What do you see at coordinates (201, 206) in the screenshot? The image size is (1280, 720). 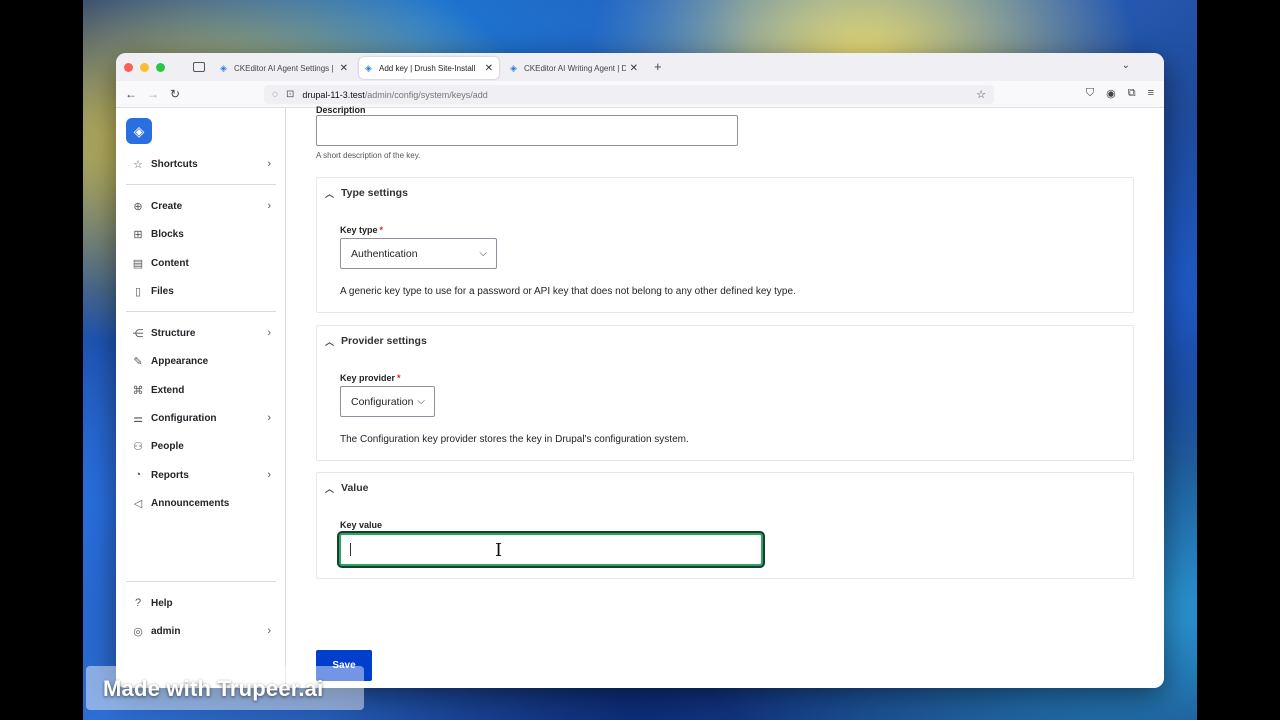 I see `sidebar-item-create: ⊕ Create ›` at bounding box center [201, 206].